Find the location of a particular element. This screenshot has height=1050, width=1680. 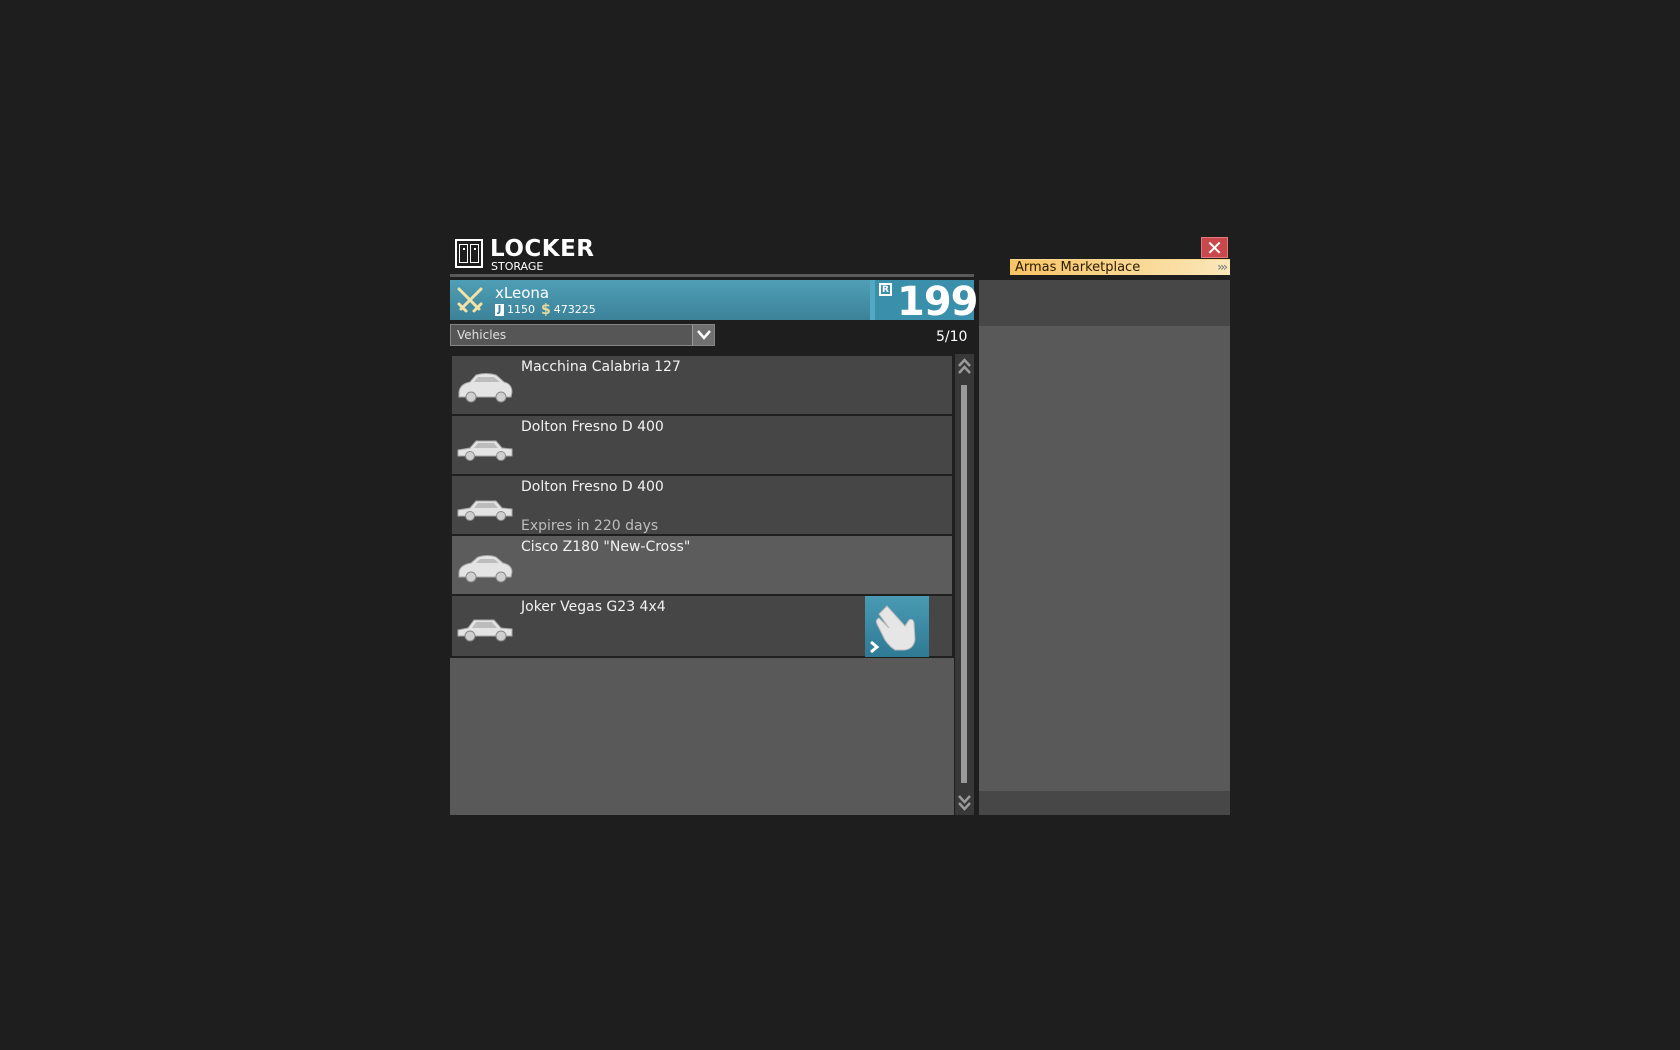

details-header is located at coordinates (1104, 303).